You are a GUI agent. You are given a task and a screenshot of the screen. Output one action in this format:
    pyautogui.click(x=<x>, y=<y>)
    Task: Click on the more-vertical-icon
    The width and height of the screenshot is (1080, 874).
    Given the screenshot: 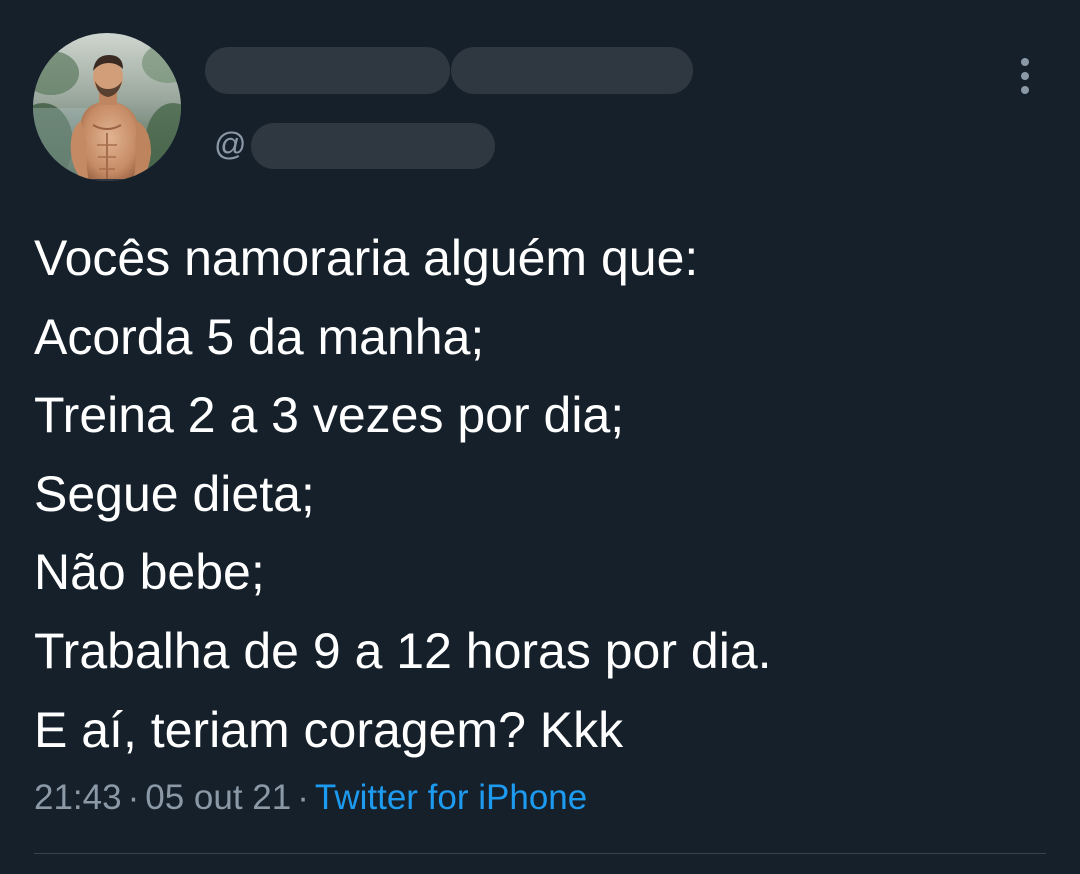 What is the action you would take?
    pyautogui.click(x=1025, y=76)
    